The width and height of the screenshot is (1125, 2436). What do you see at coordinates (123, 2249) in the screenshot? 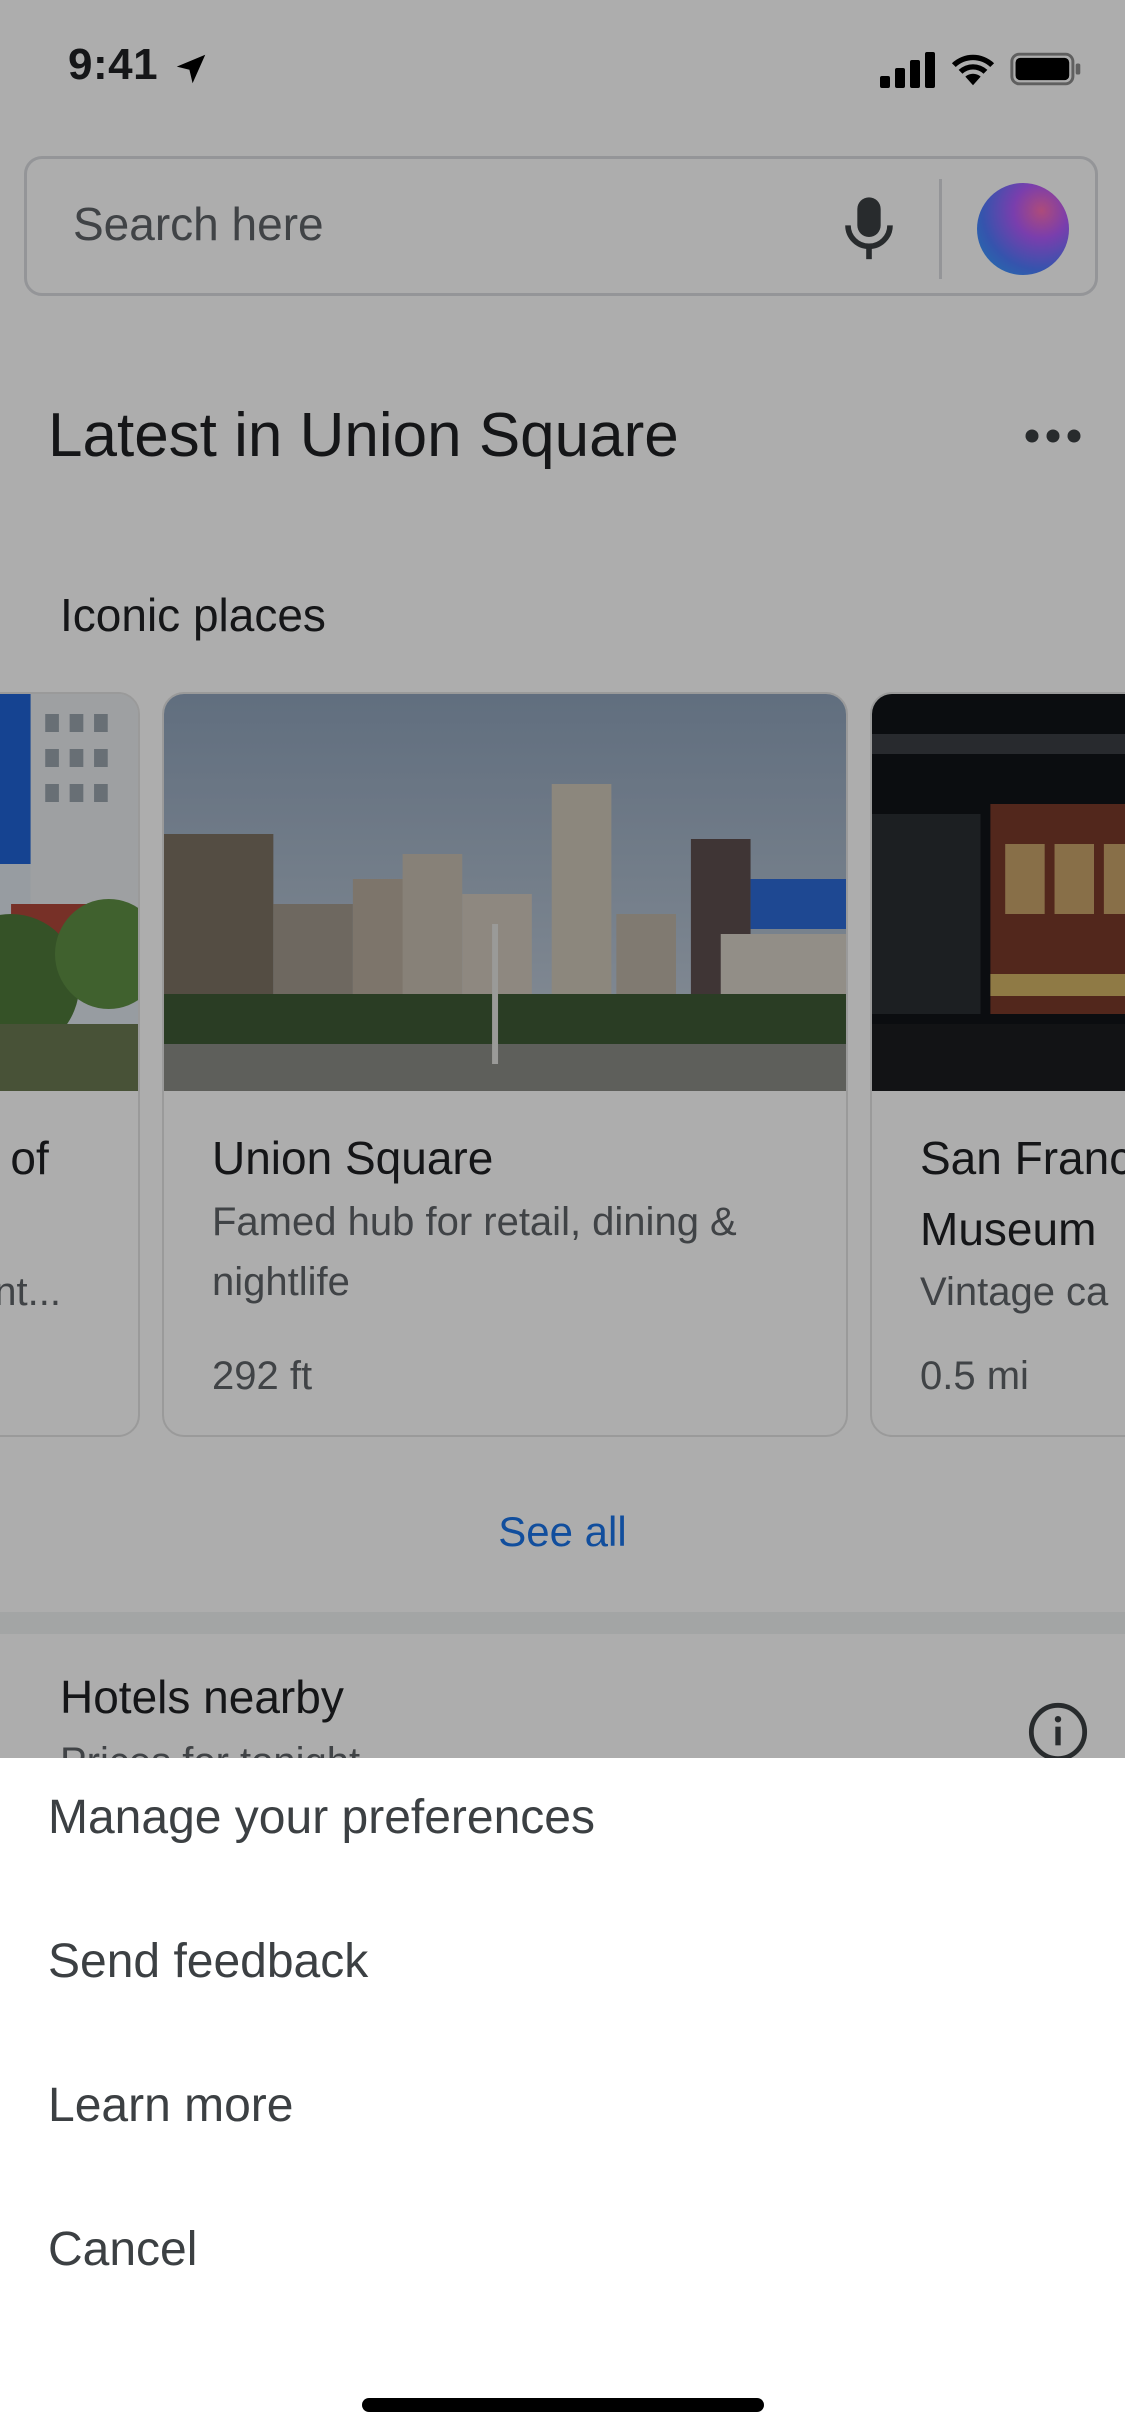
I see `menu-item-label: Cancel` at bounding box center [123, 2249].